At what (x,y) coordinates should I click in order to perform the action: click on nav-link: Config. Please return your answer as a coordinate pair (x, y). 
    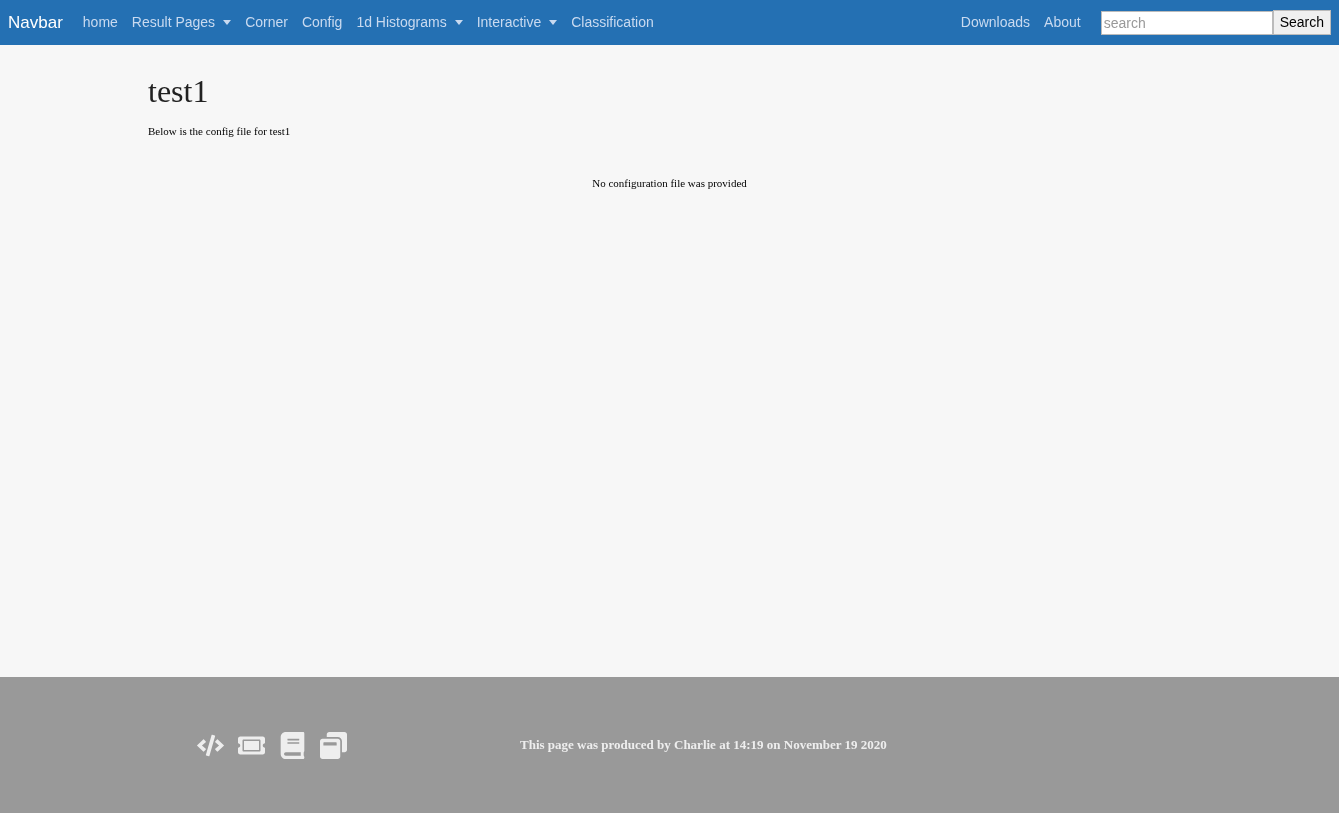
    Looking at the image, I should click on (322, 22).